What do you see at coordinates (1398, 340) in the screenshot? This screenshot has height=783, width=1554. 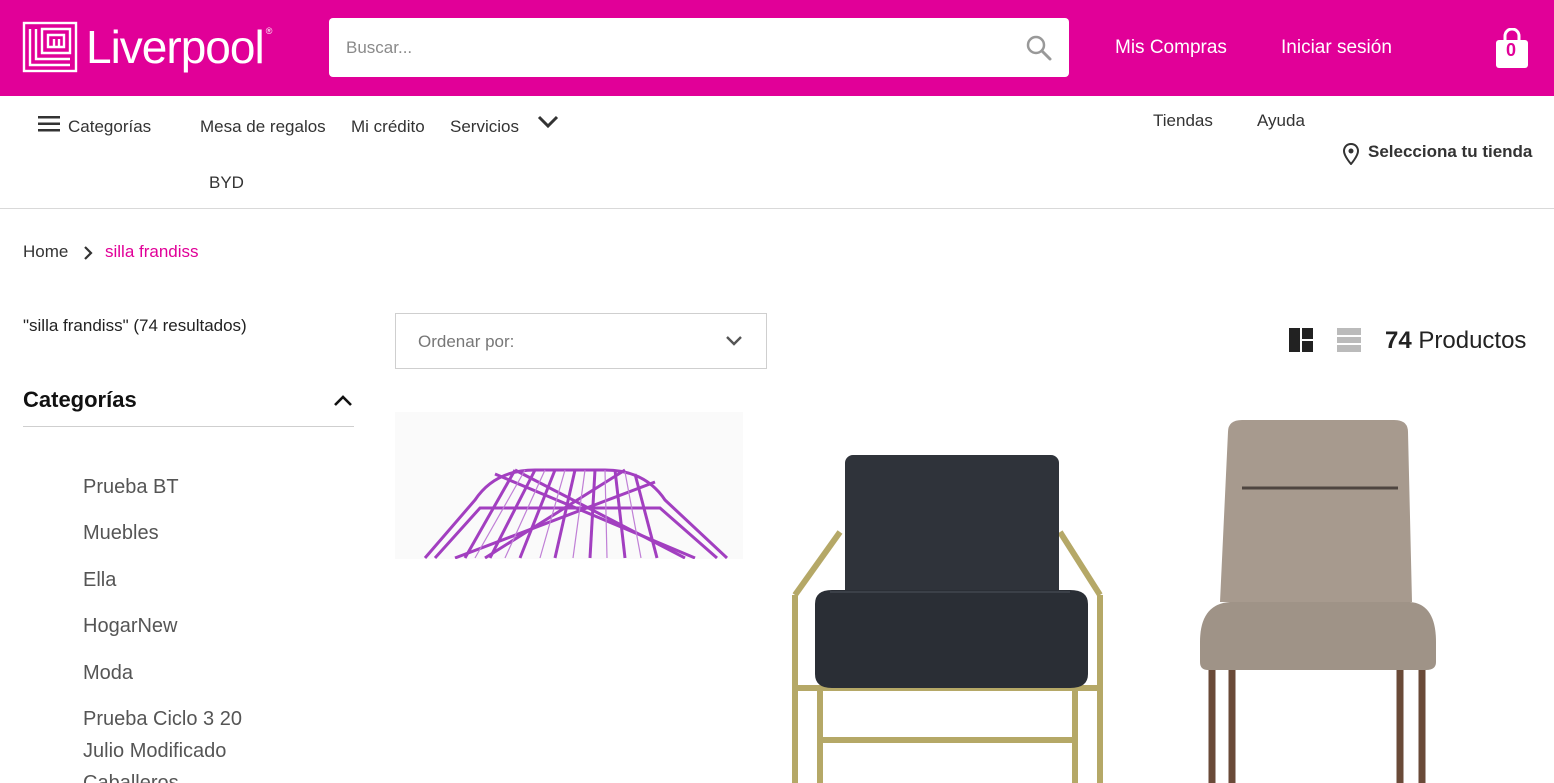 I see `product-count-number: 74` at bounding box center [1398, 340].